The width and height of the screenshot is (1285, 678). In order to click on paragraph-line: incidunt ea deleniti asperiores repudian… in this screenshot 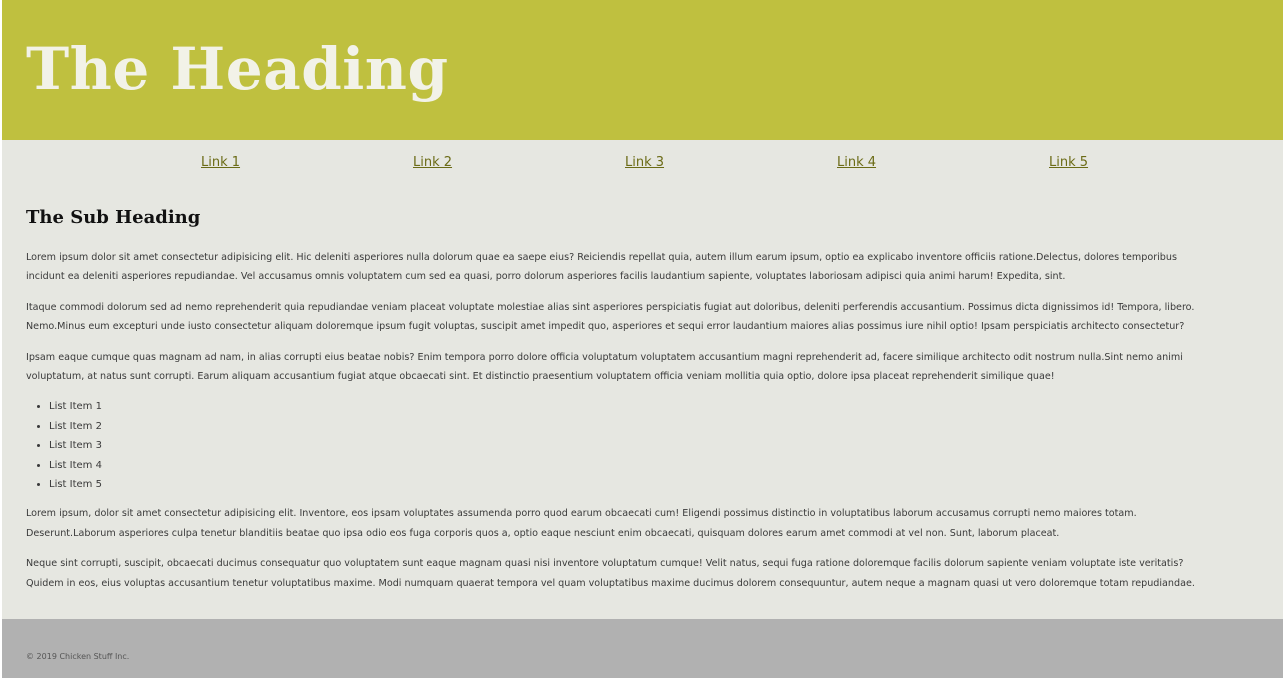, I will do `click(546, 277)`.